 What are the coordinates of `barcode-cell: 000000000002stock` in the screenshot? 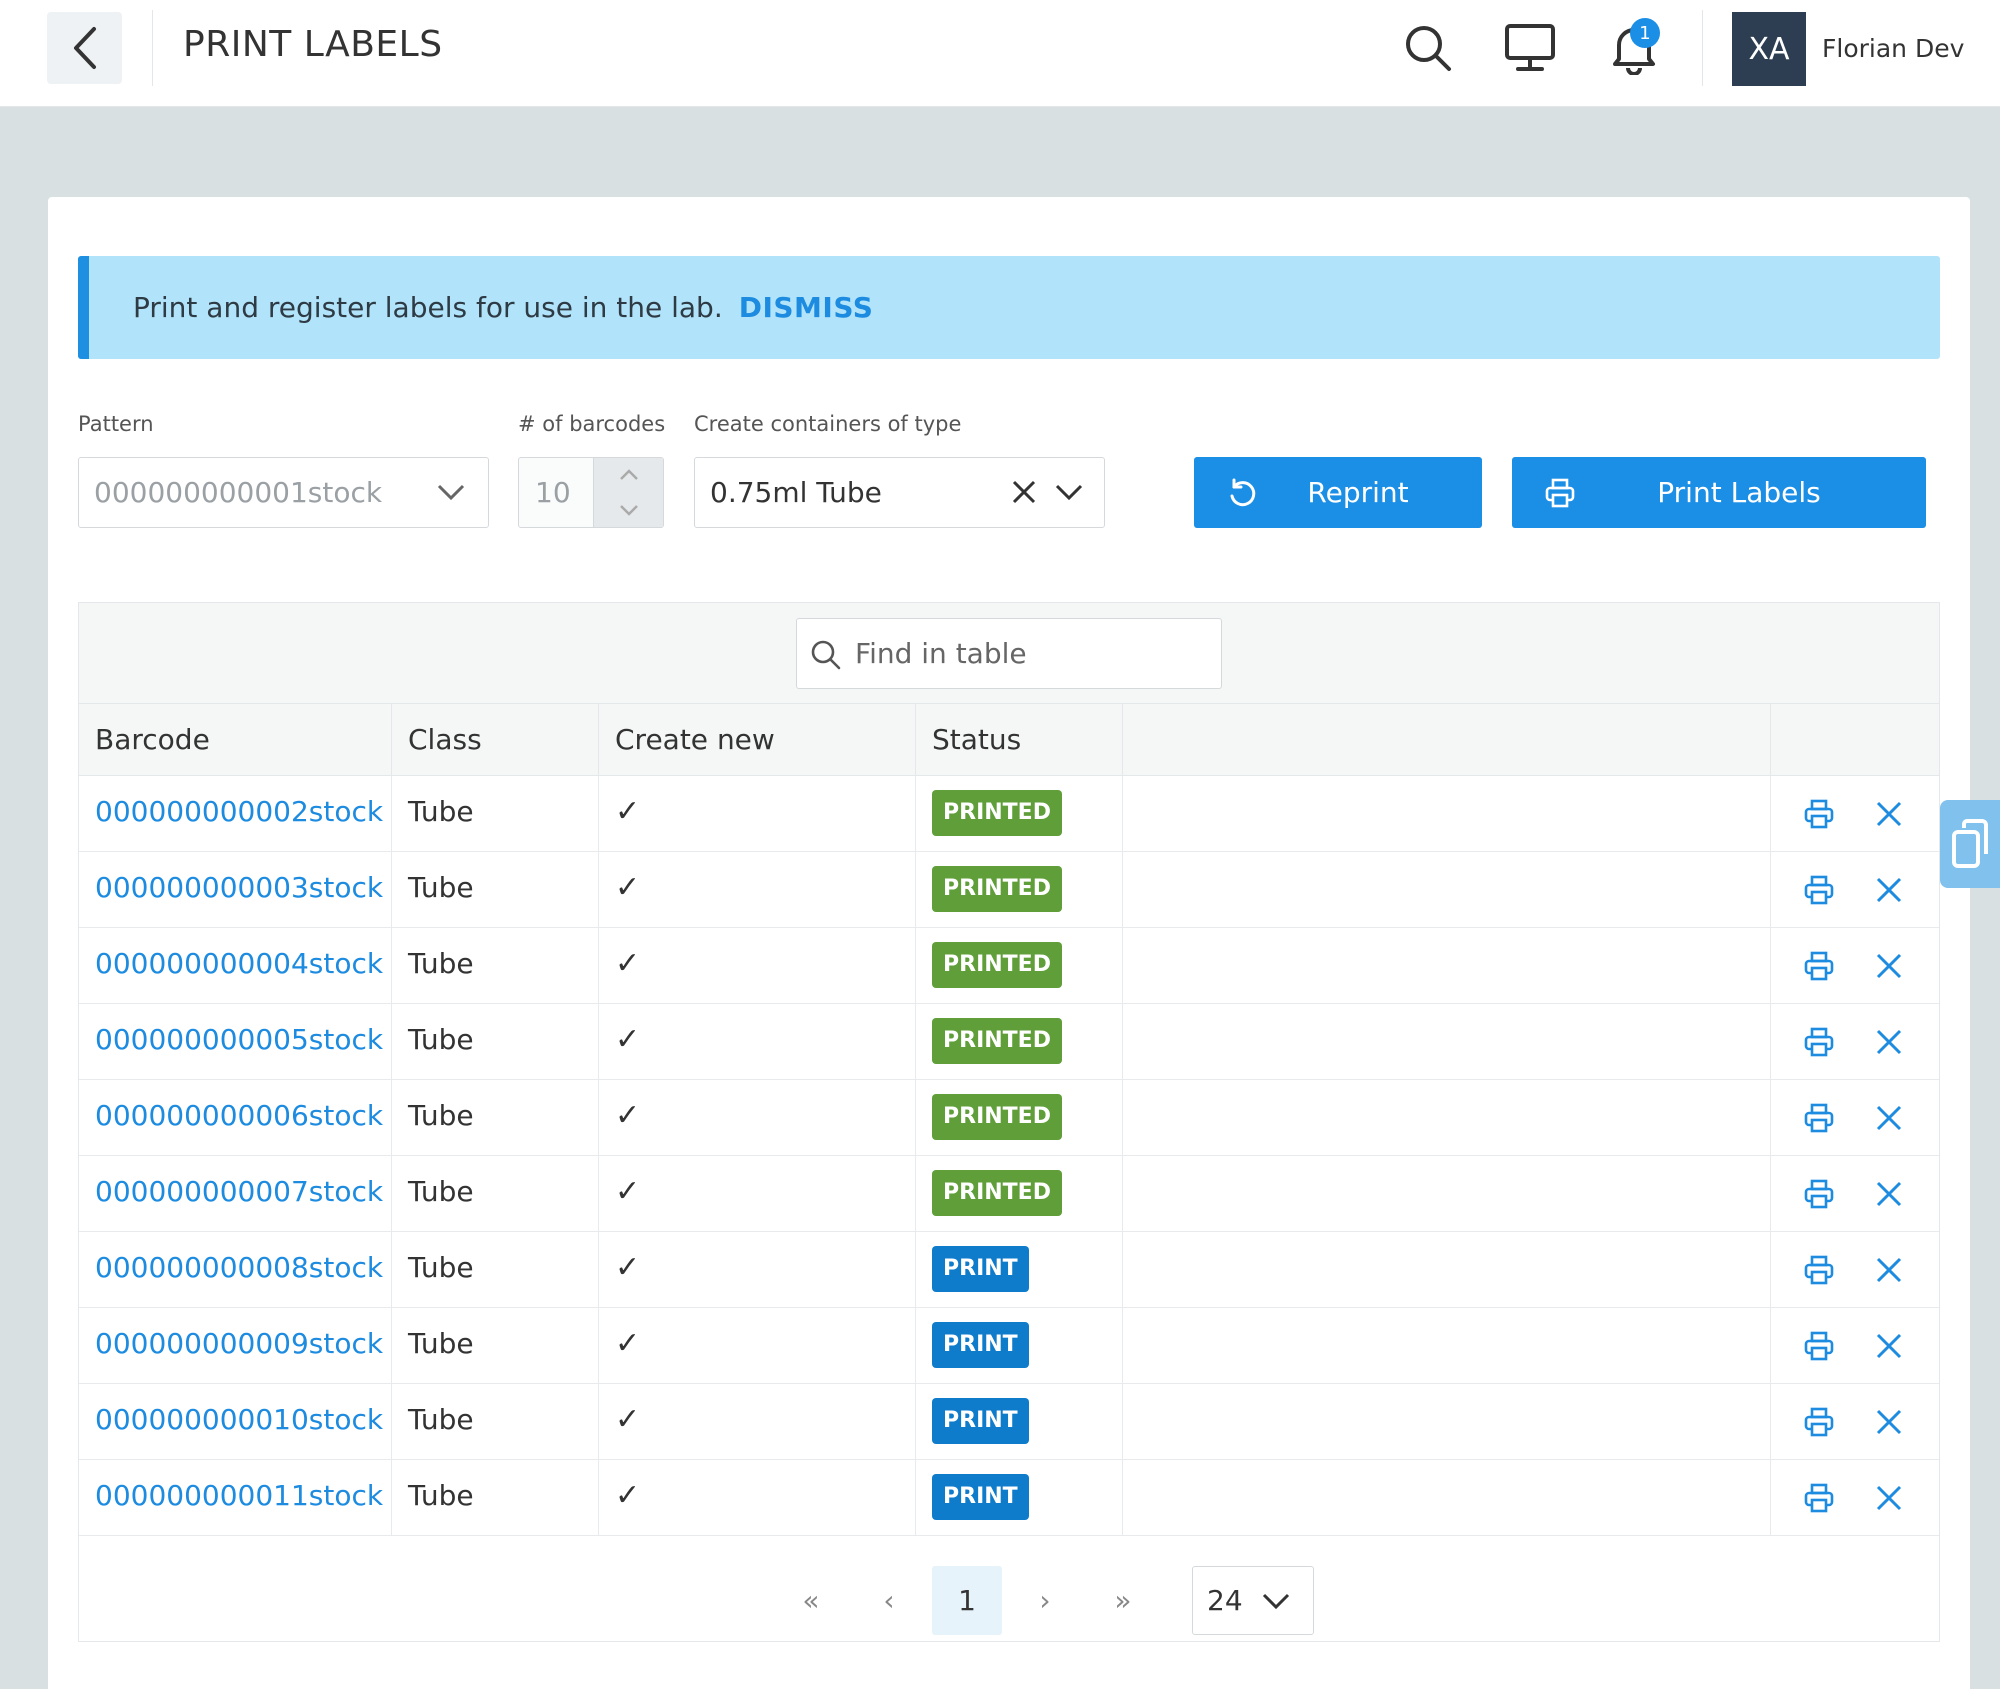 It's located at (235, 813).